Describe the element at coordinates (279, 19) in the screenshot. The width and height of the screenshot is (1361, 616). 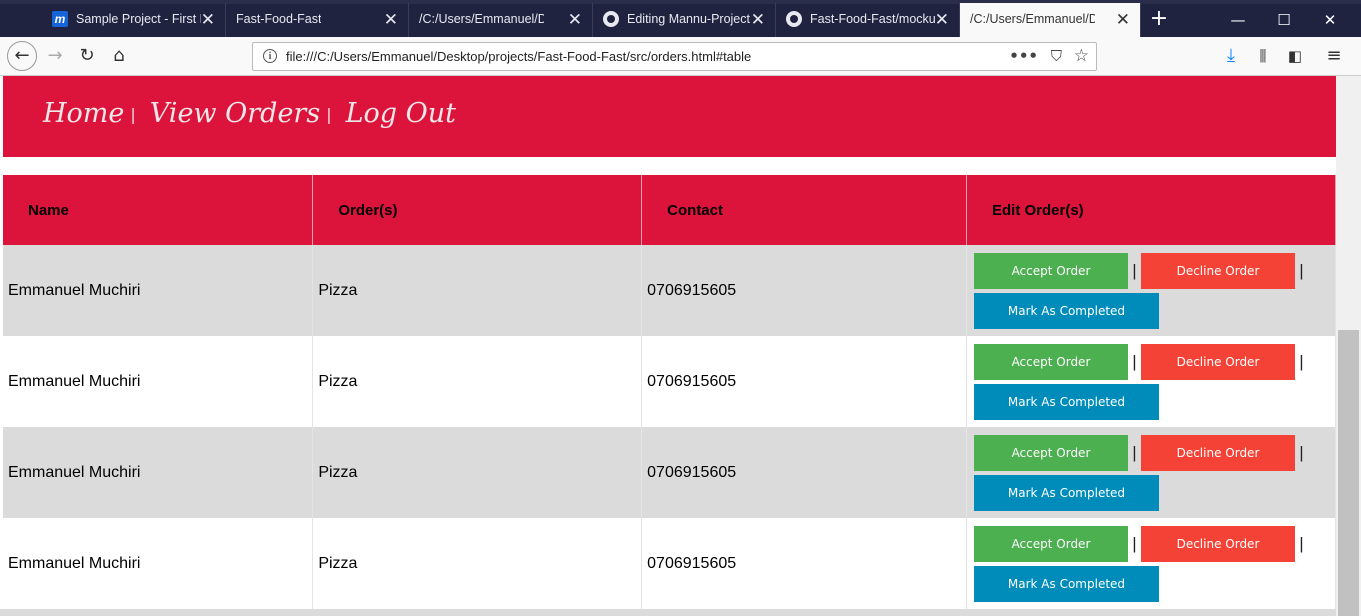
I see `tab-label: Fast-Food-Fast` at that location.